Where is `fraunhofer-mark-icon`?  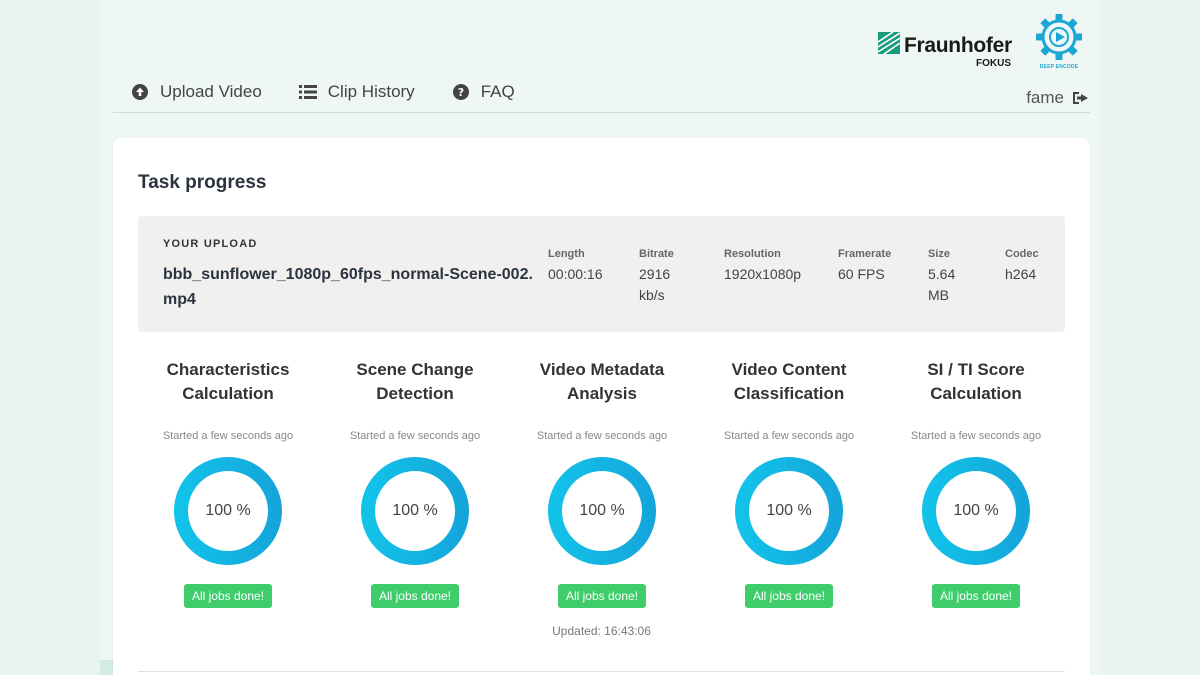
fraunhofer-mark-icon is located at coordinates (889, 43).